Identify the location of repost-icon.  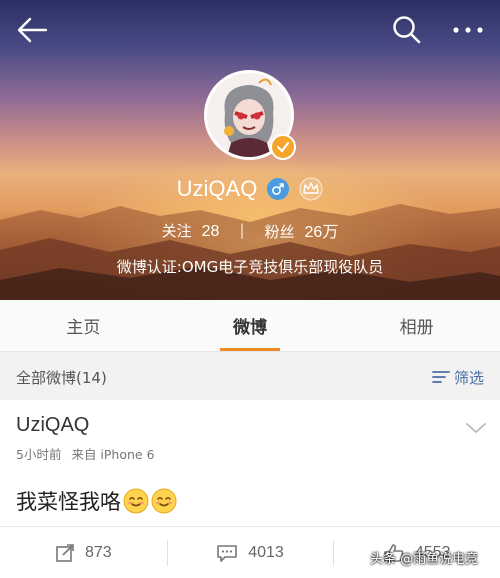
(65, 553).